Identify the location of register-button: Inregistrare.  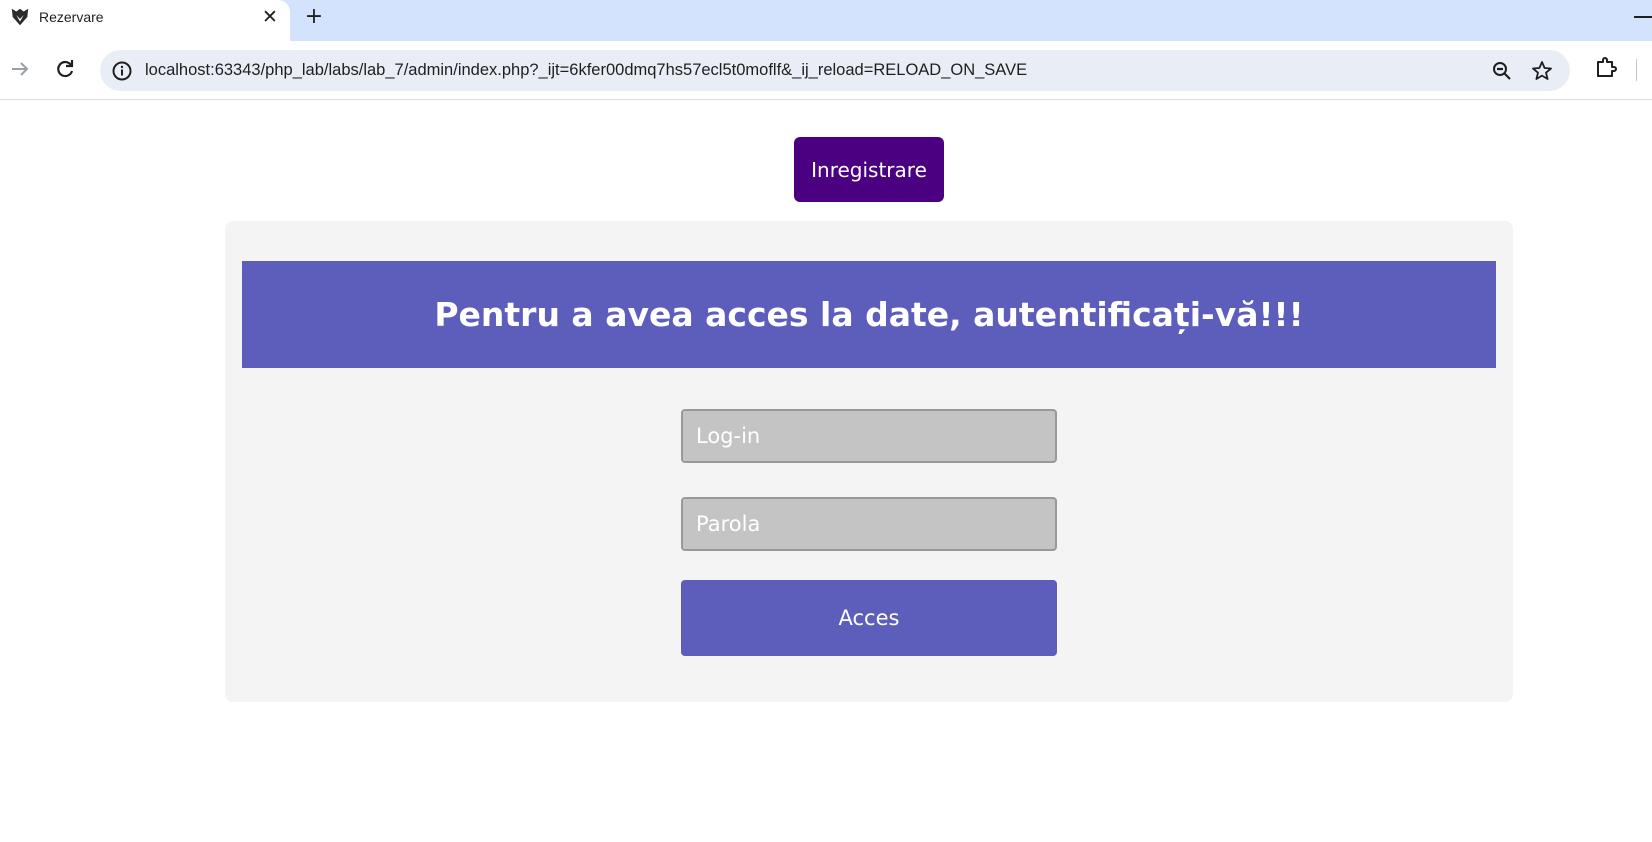
(869, 169).